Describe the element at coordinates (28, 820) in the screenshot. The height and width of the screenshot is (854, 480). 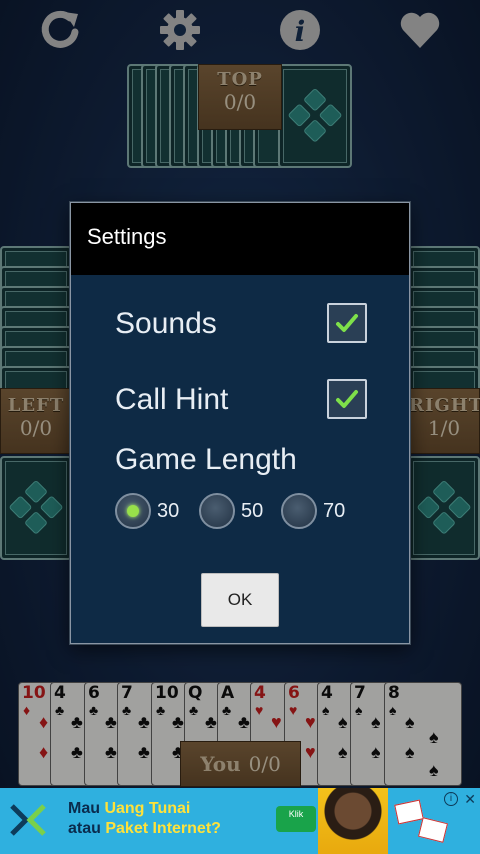
I see `xl-logo-icon` at that location.